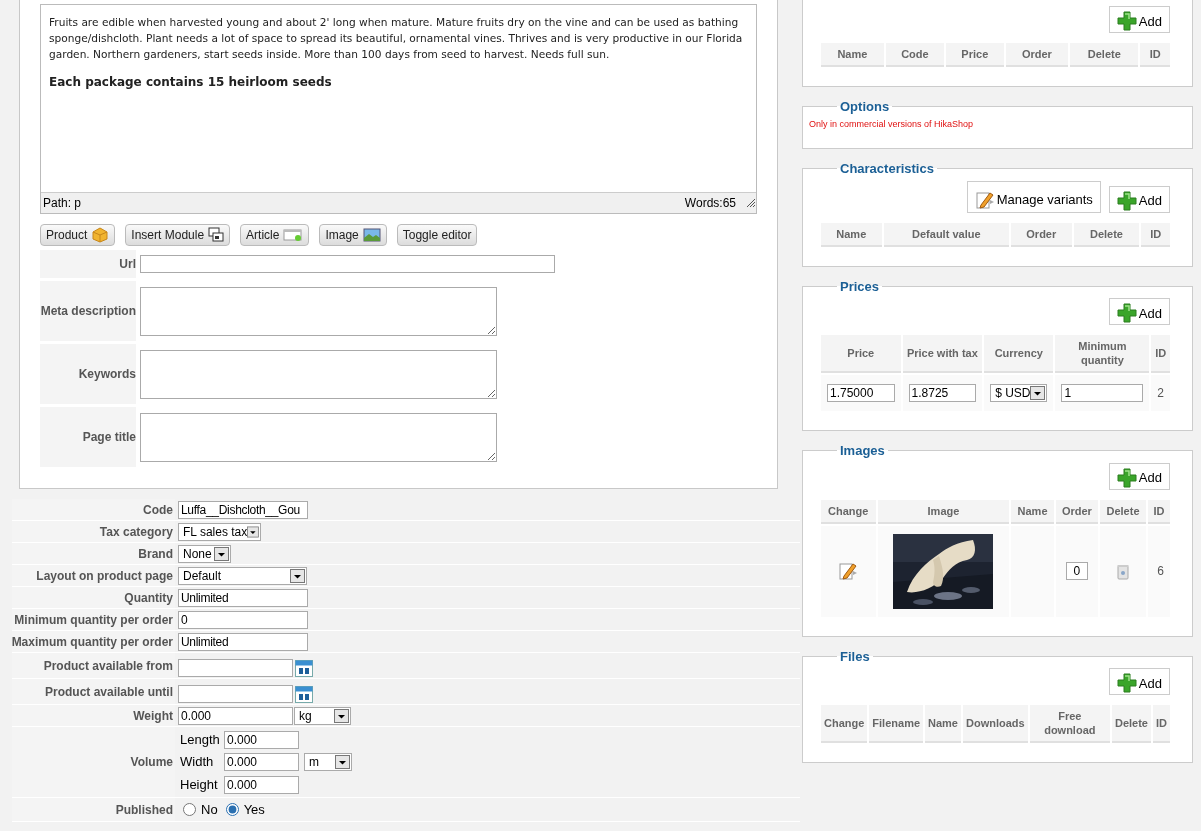 The height and width of the screenshot is (831, 1201). Describe the element at coordinates (865, 107) in the screenshot. I see `section-title: Options` at that location.